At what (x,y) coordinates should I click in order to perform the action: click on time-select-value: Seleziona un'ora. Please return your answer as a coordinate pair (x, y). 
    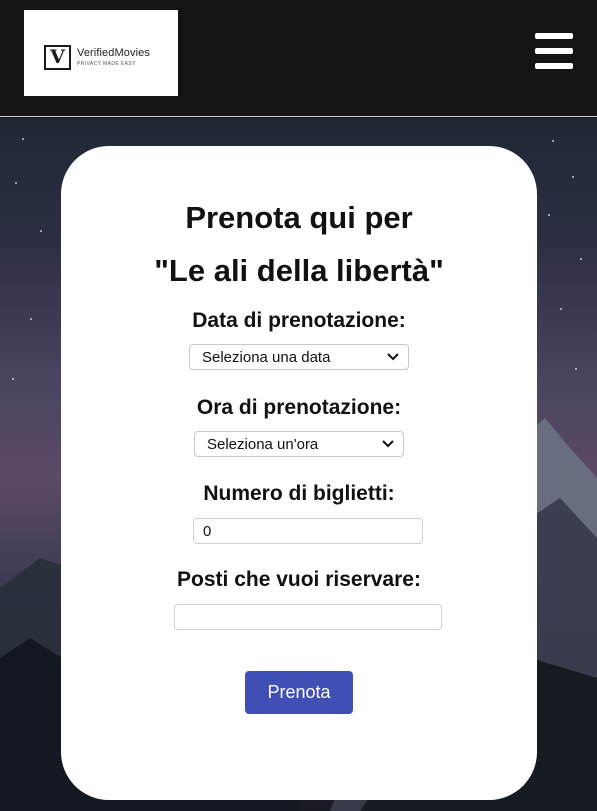
    Looking at the image, I should click on (263, 444).